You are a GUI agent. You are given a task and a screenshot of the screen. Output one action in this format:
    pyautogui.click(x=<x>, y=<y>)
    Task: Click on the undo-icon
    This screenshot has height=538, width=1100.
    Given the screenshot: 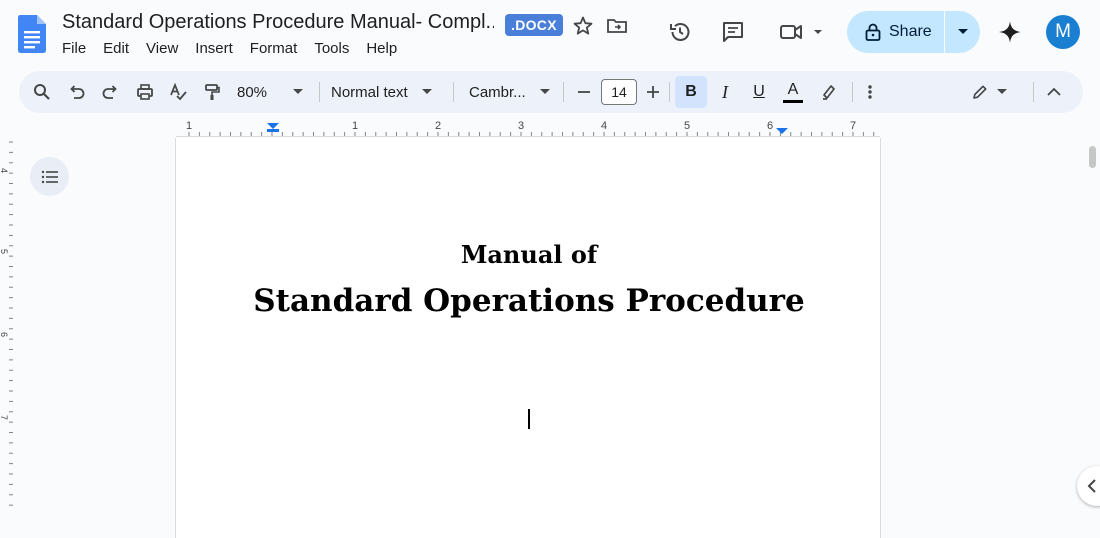 What is the action you would take?
    pyautogui.click(x=77, y=92)
    